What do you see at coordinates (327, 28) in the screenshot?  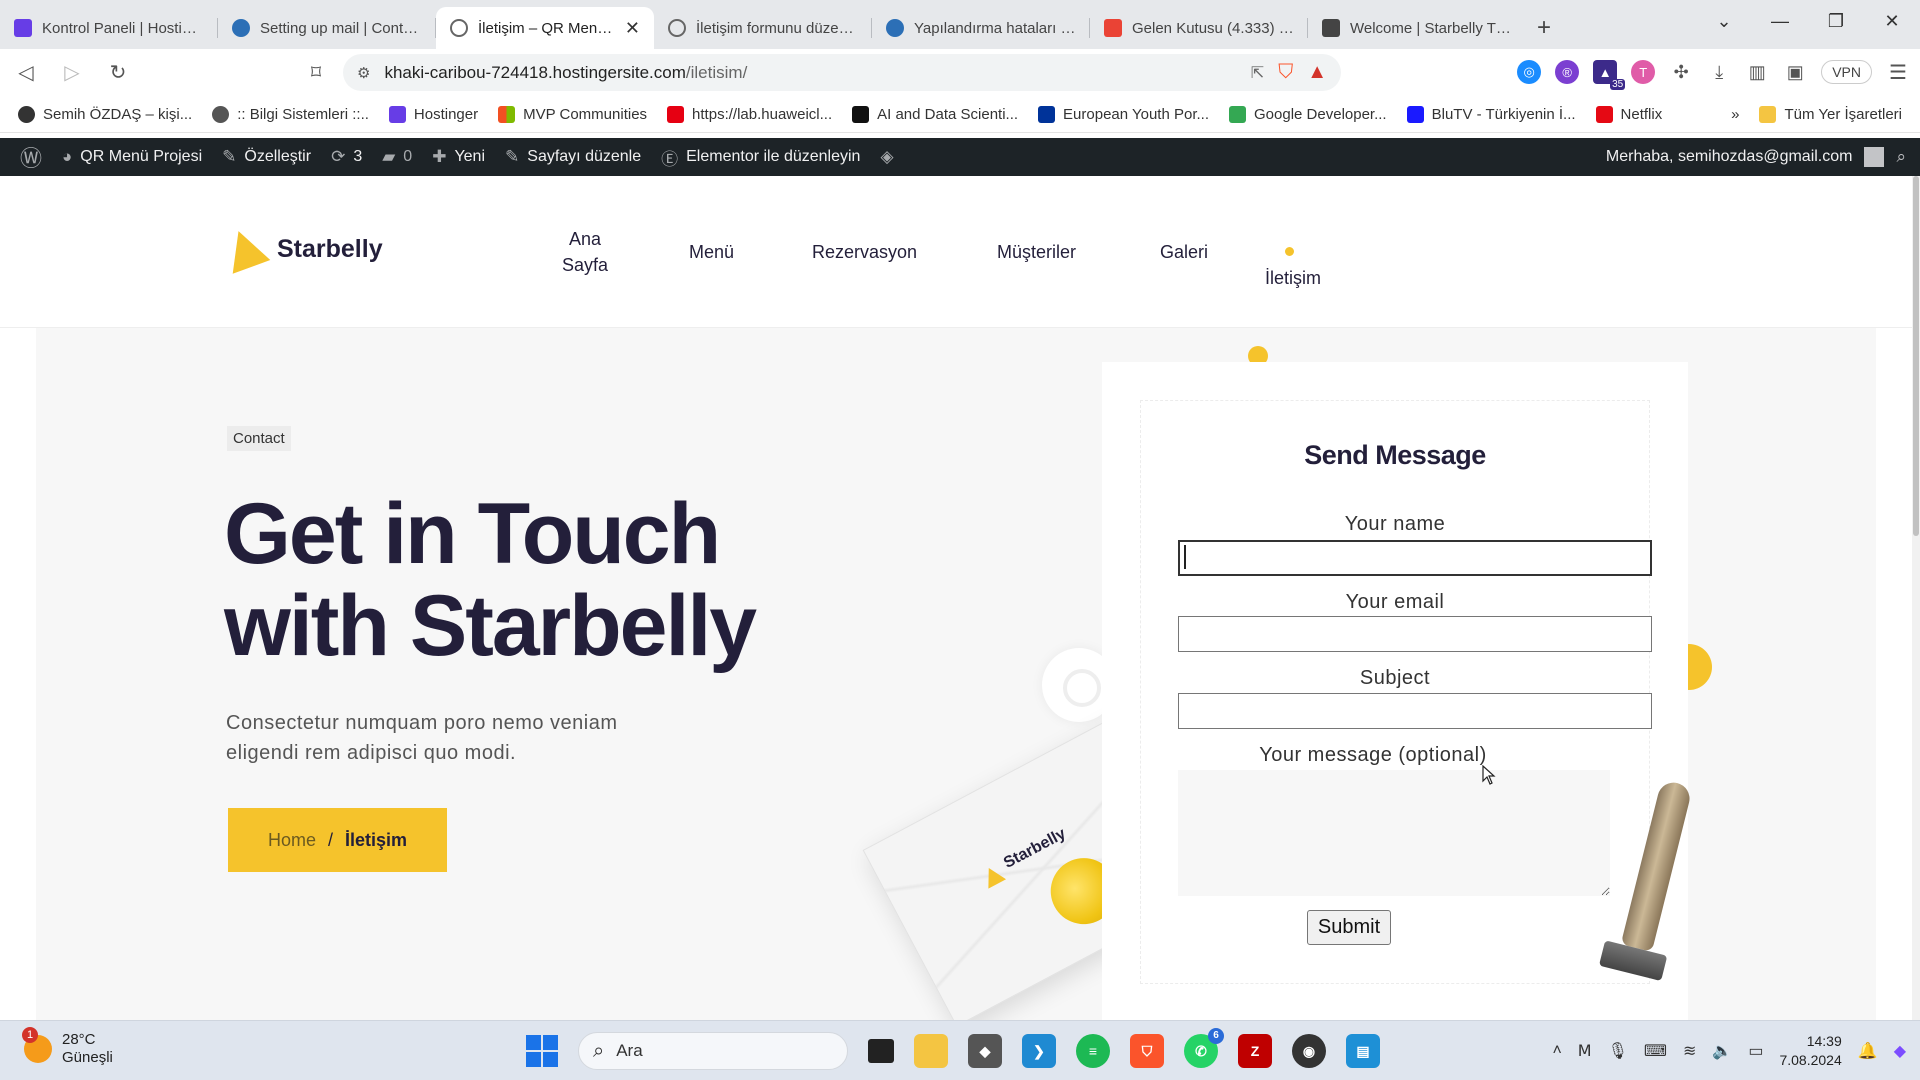 I see `browser-tab: Setting up mail | Contact` at bounding box center [327, 28].